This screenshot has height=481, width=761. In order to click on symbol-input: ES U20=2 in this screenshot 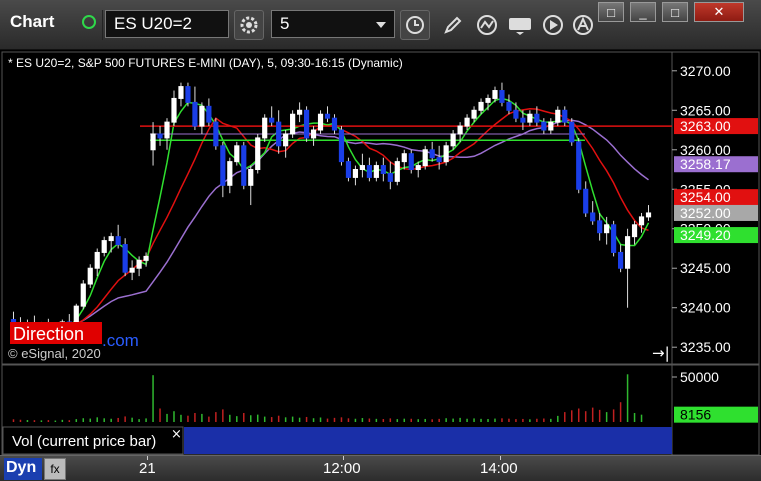, I will do `click(167, 24)`.